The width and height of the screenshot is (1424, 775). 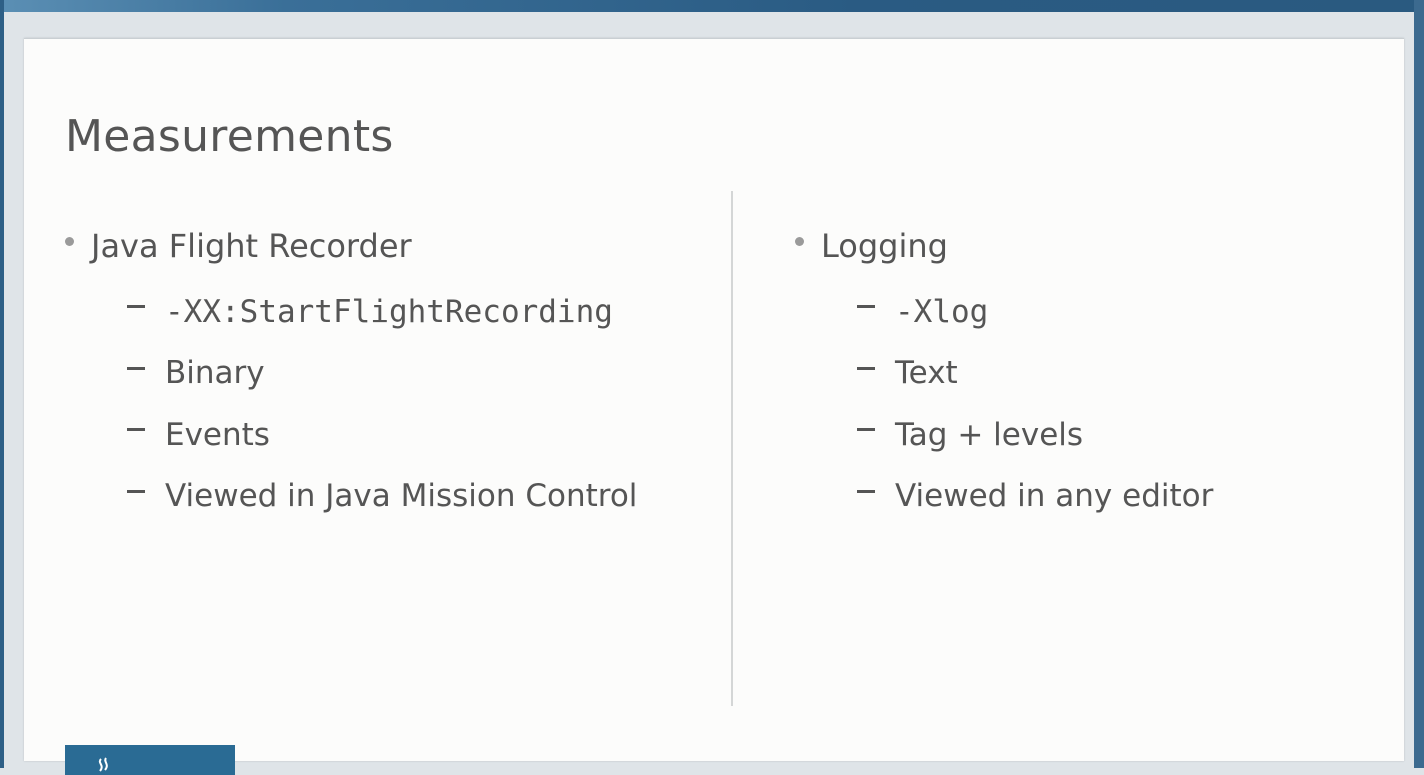 What do you see at coordinates (251, 246) in the screenshot?
I see `left-bullet-label: Java Flight Recorder` at bounding box center [251, 246].